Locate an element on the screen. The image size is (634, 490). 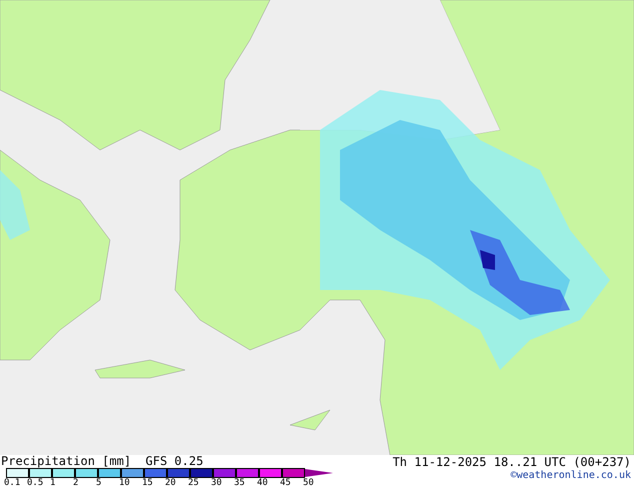
legend-label: 15 is located at coordinates (147, 483).